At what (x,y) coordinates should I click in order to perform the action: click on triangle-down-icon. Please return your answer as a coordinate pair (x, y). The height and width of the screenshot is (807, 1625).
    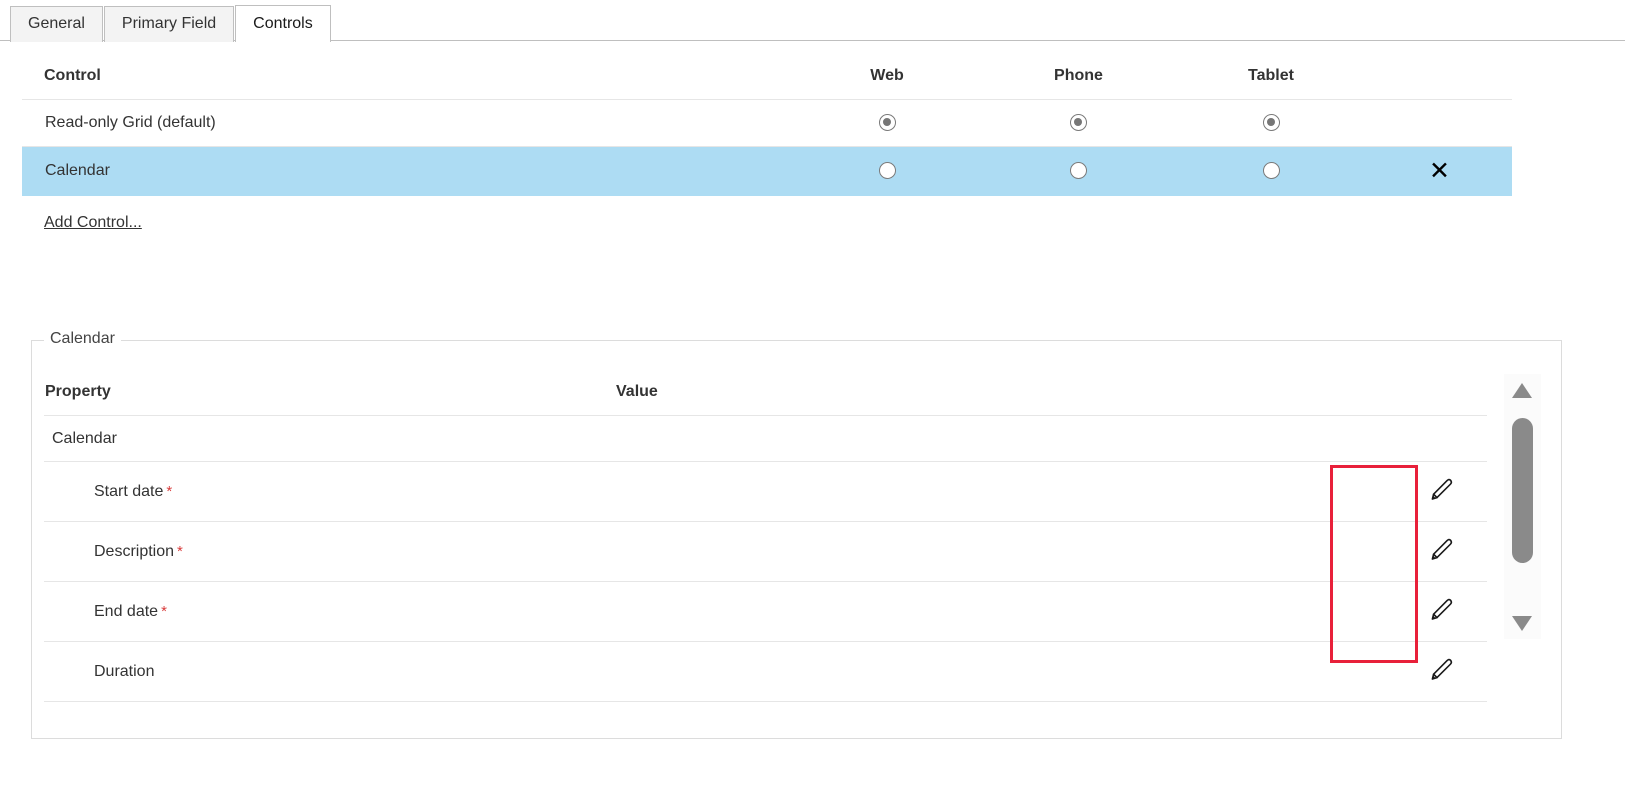
    Looking at the image, I should click on (1522, 623).